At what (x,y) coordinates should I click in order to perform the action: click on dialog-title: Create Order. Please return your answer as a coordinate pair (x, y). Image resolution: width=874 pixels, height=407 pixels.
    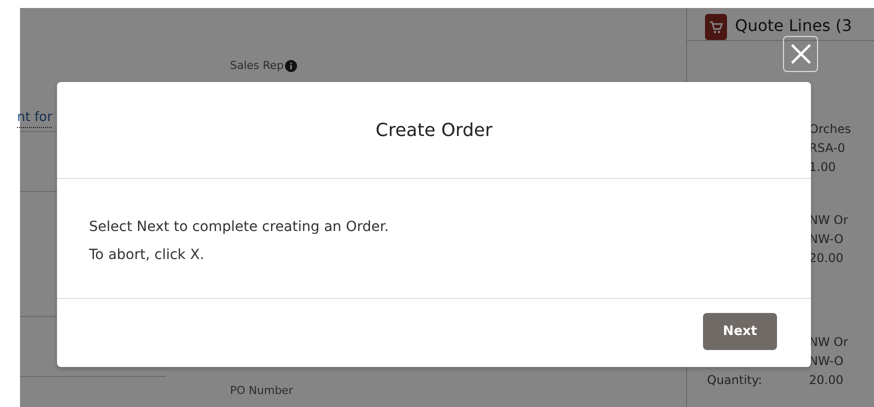
    Looking at the image, I should click on (434, 130).